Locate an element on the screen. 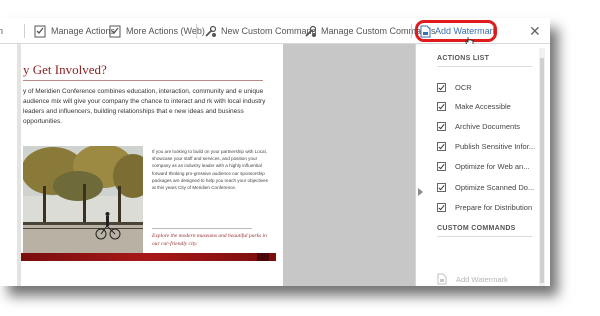 This screenshot has width=600, height=316. park-photo is located at coordinates (83, 202).